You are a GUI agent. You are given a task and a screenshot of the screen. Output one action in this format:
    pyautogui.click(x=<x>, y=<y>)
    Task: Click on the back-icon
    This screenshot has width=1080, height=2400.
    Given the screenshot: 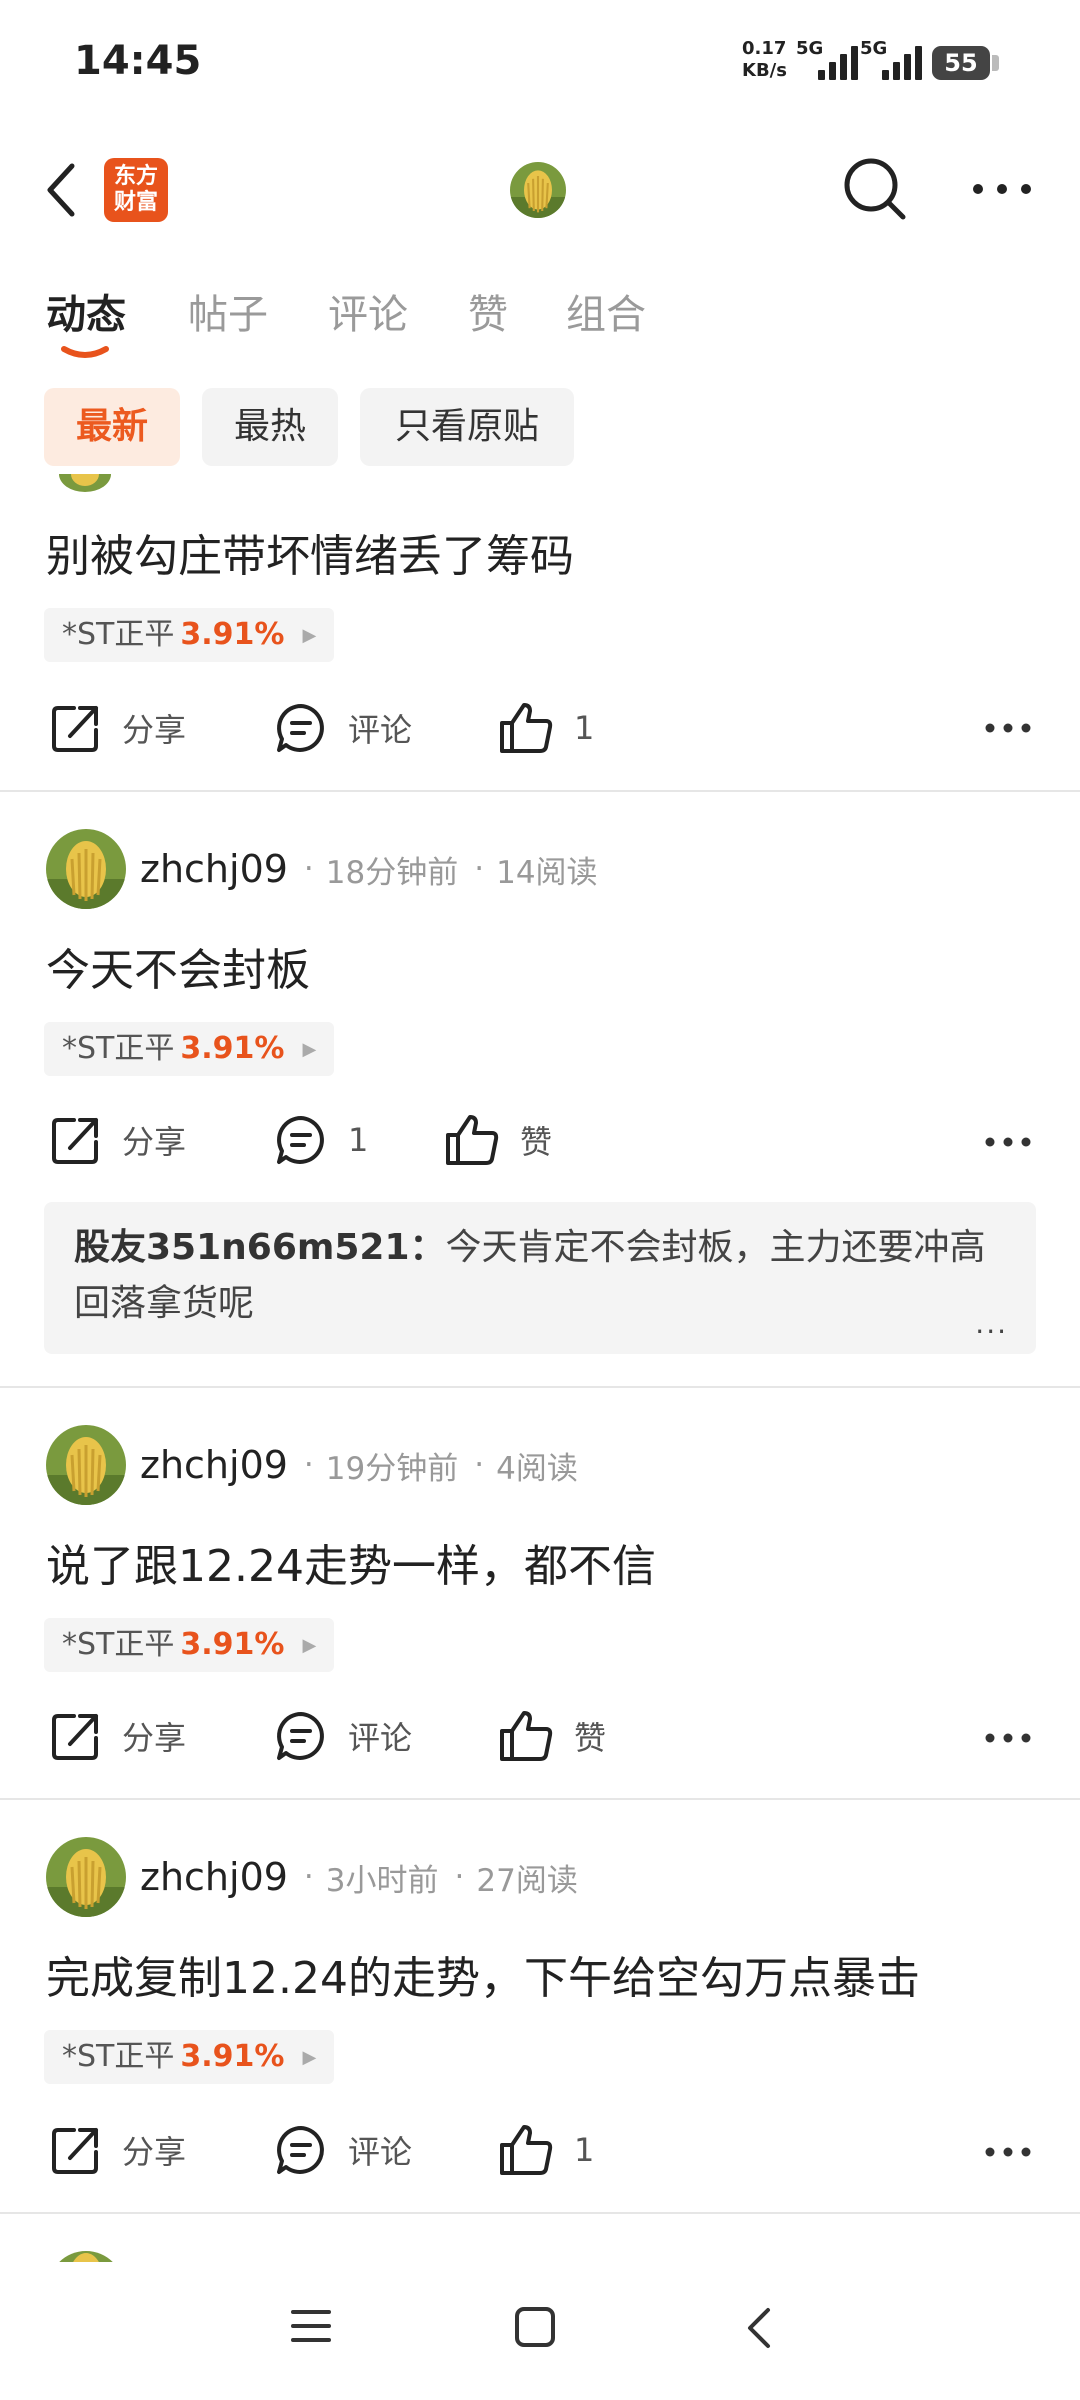 What is the action you would take?
    pyautogui.click(x=62, y=190)
    